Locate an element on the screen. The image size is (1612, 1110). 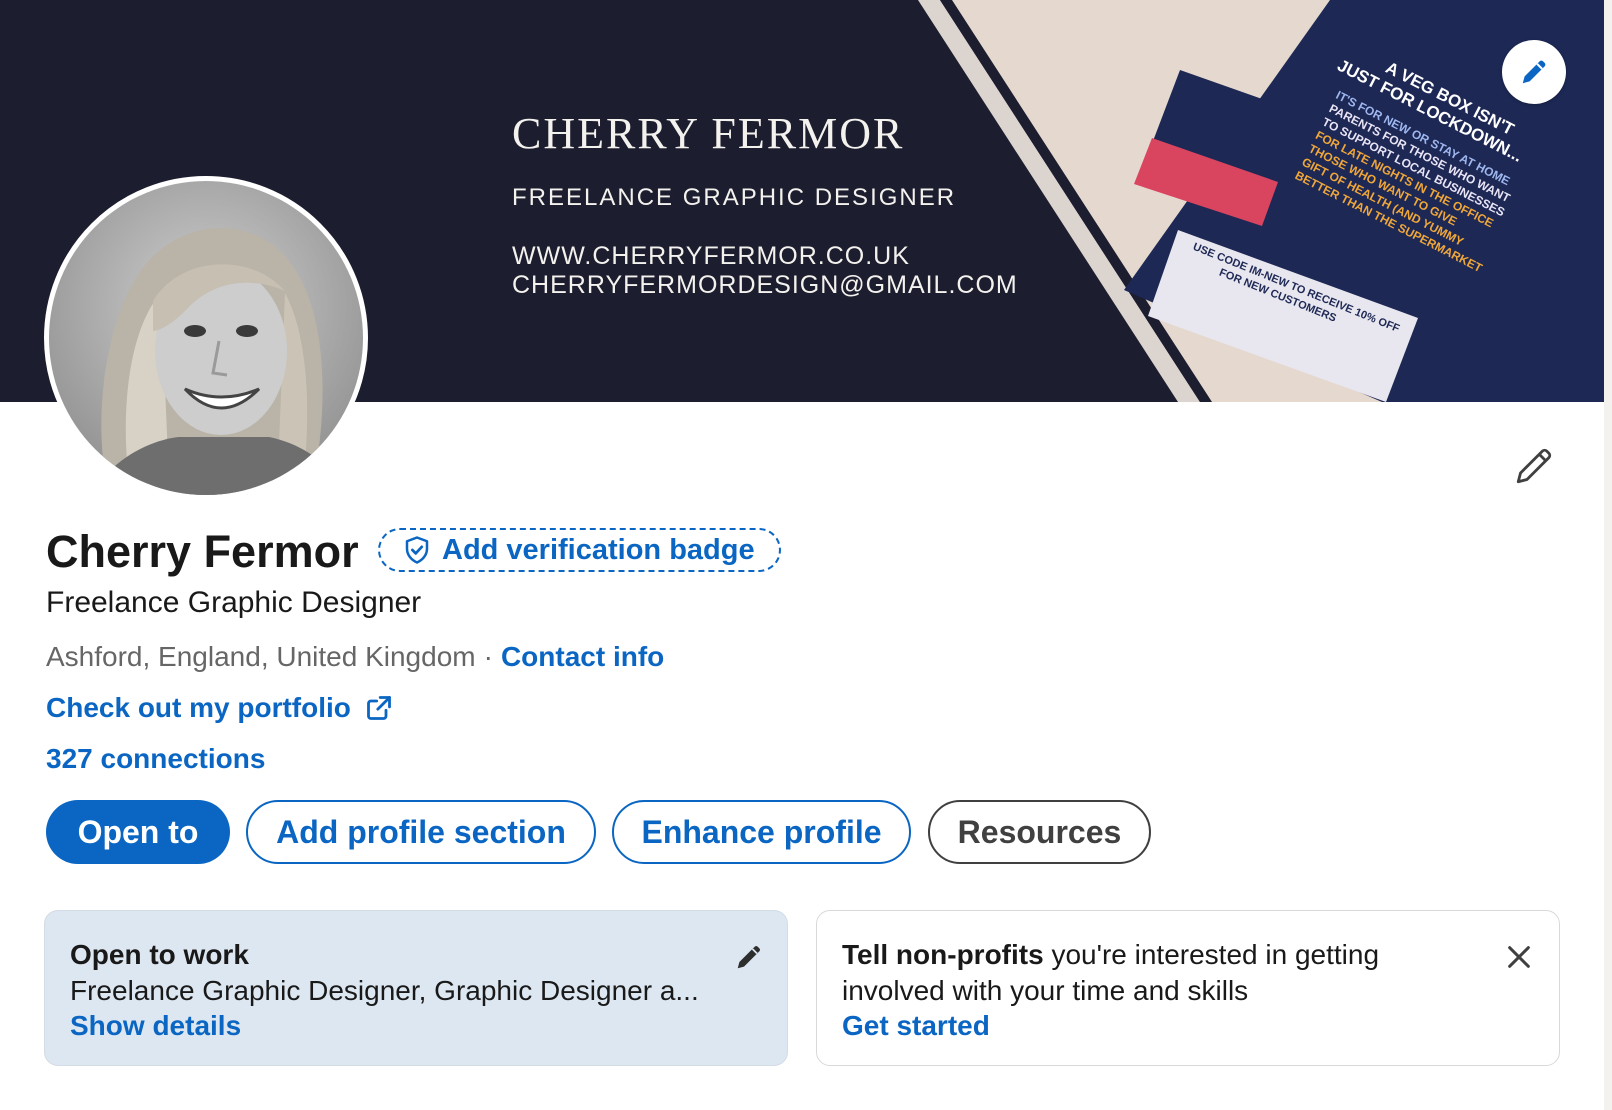
profile-name: Cherry Fermor is located at coordinates (202, 551).